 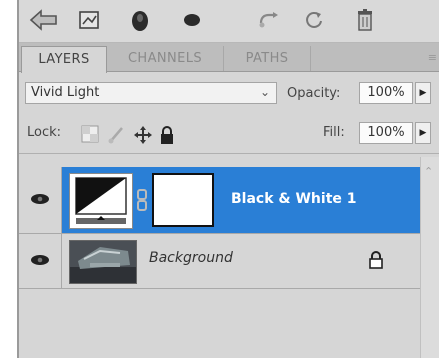 I want to click on lock-icon, so click(x=376, y=262).